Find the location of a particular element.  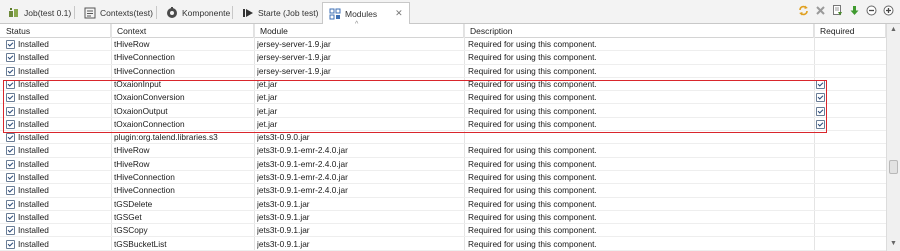

column-header-description: Description is located at coordinates (639, 31).